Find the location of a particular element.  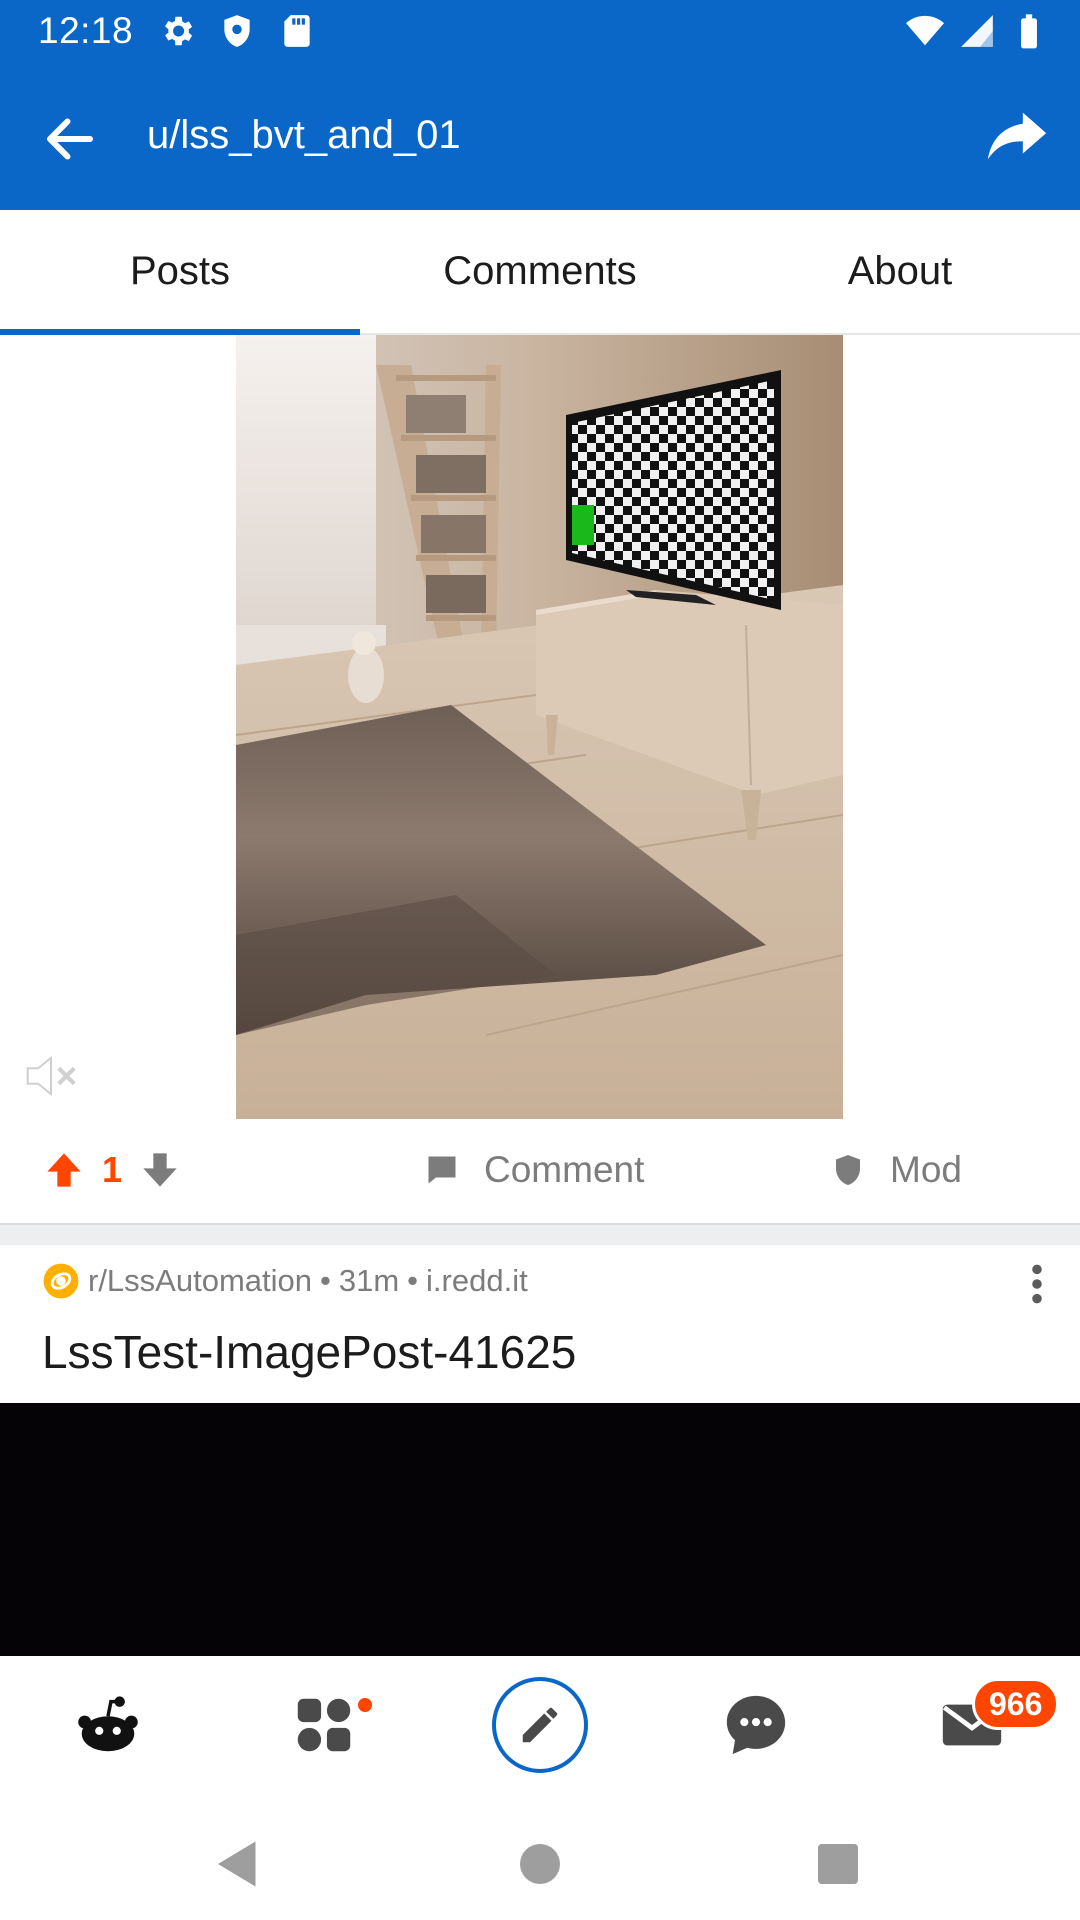

mod-button: Mod is located at coordinates (896, 1170).